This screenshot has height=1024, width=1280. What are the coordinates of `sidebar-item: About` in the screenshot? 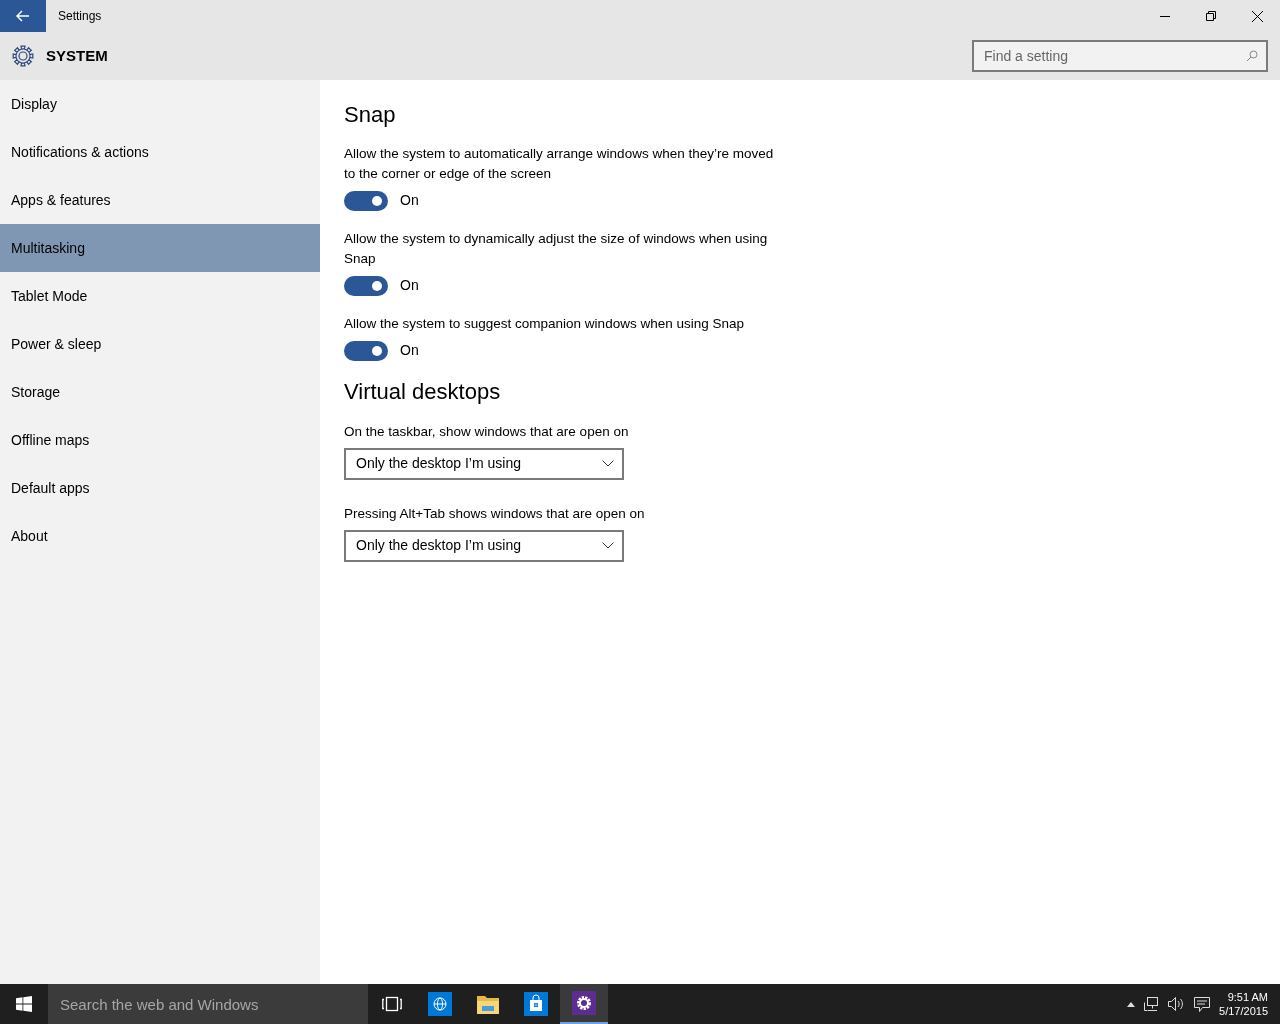 It's located at (160, 536).